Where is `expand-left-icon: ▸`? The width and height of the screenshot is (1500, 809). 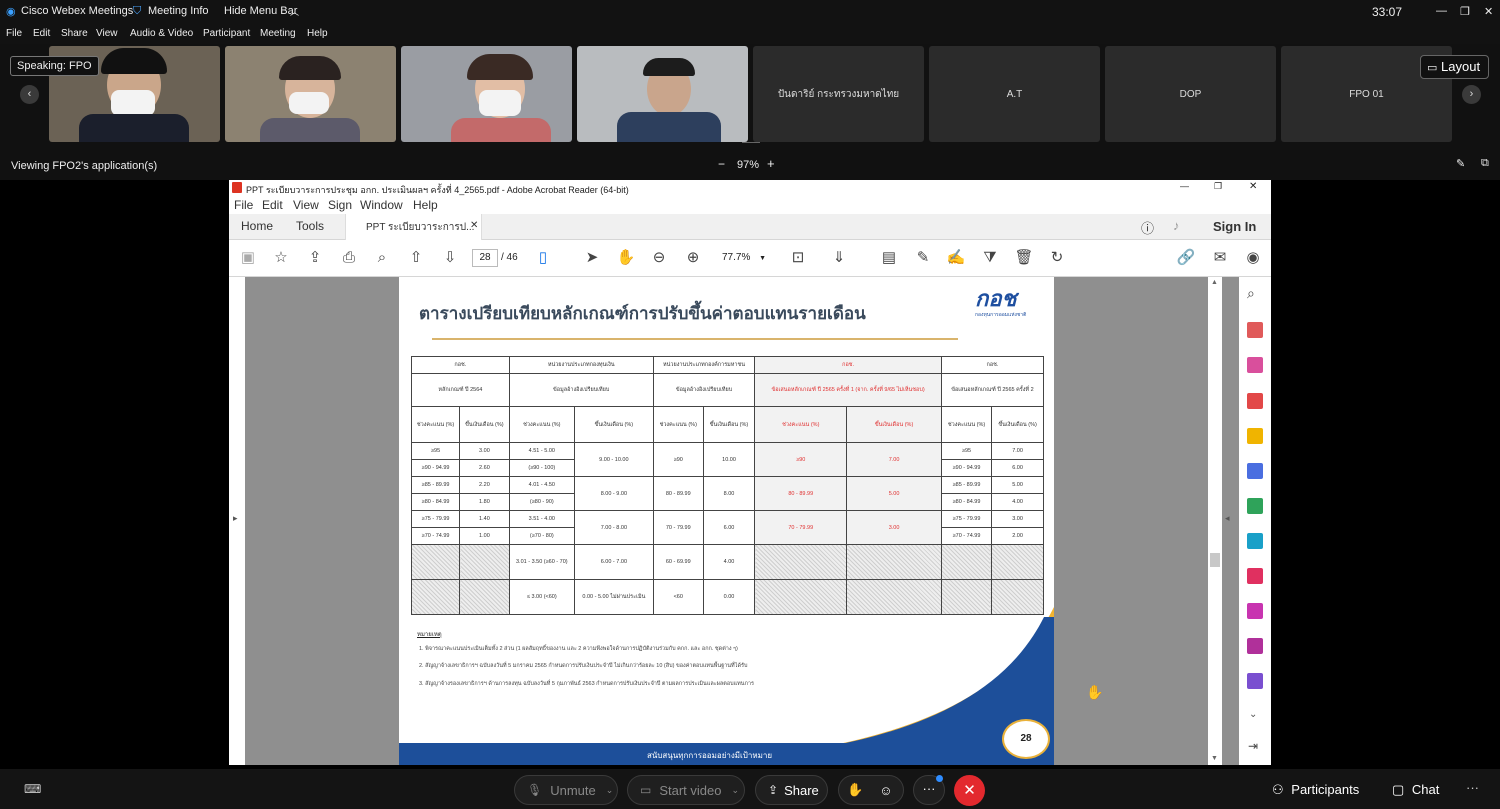
expand-left-icon: ▸ is located at coordinates (235, 518).